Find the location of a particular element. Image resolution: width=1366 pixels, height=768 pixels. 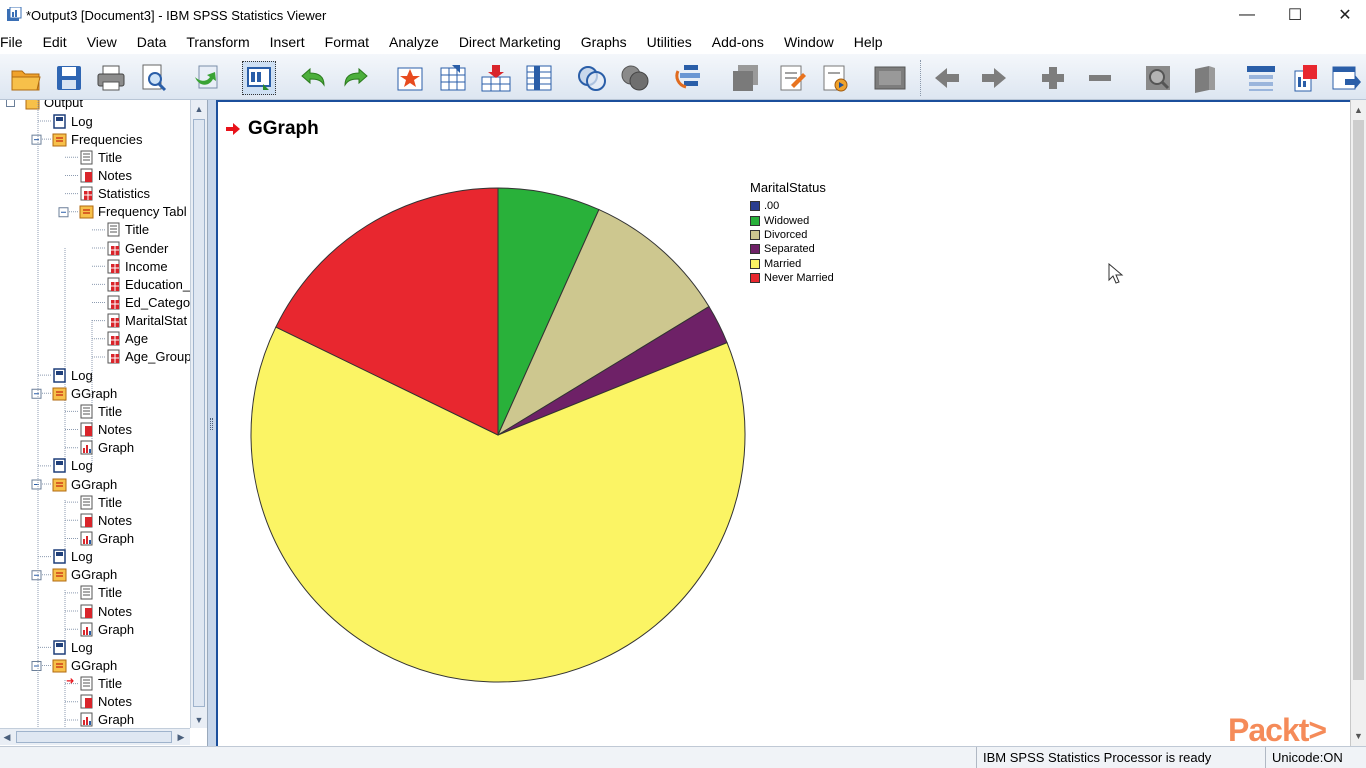

menu-data: Data is located at coordinates (152, 42).